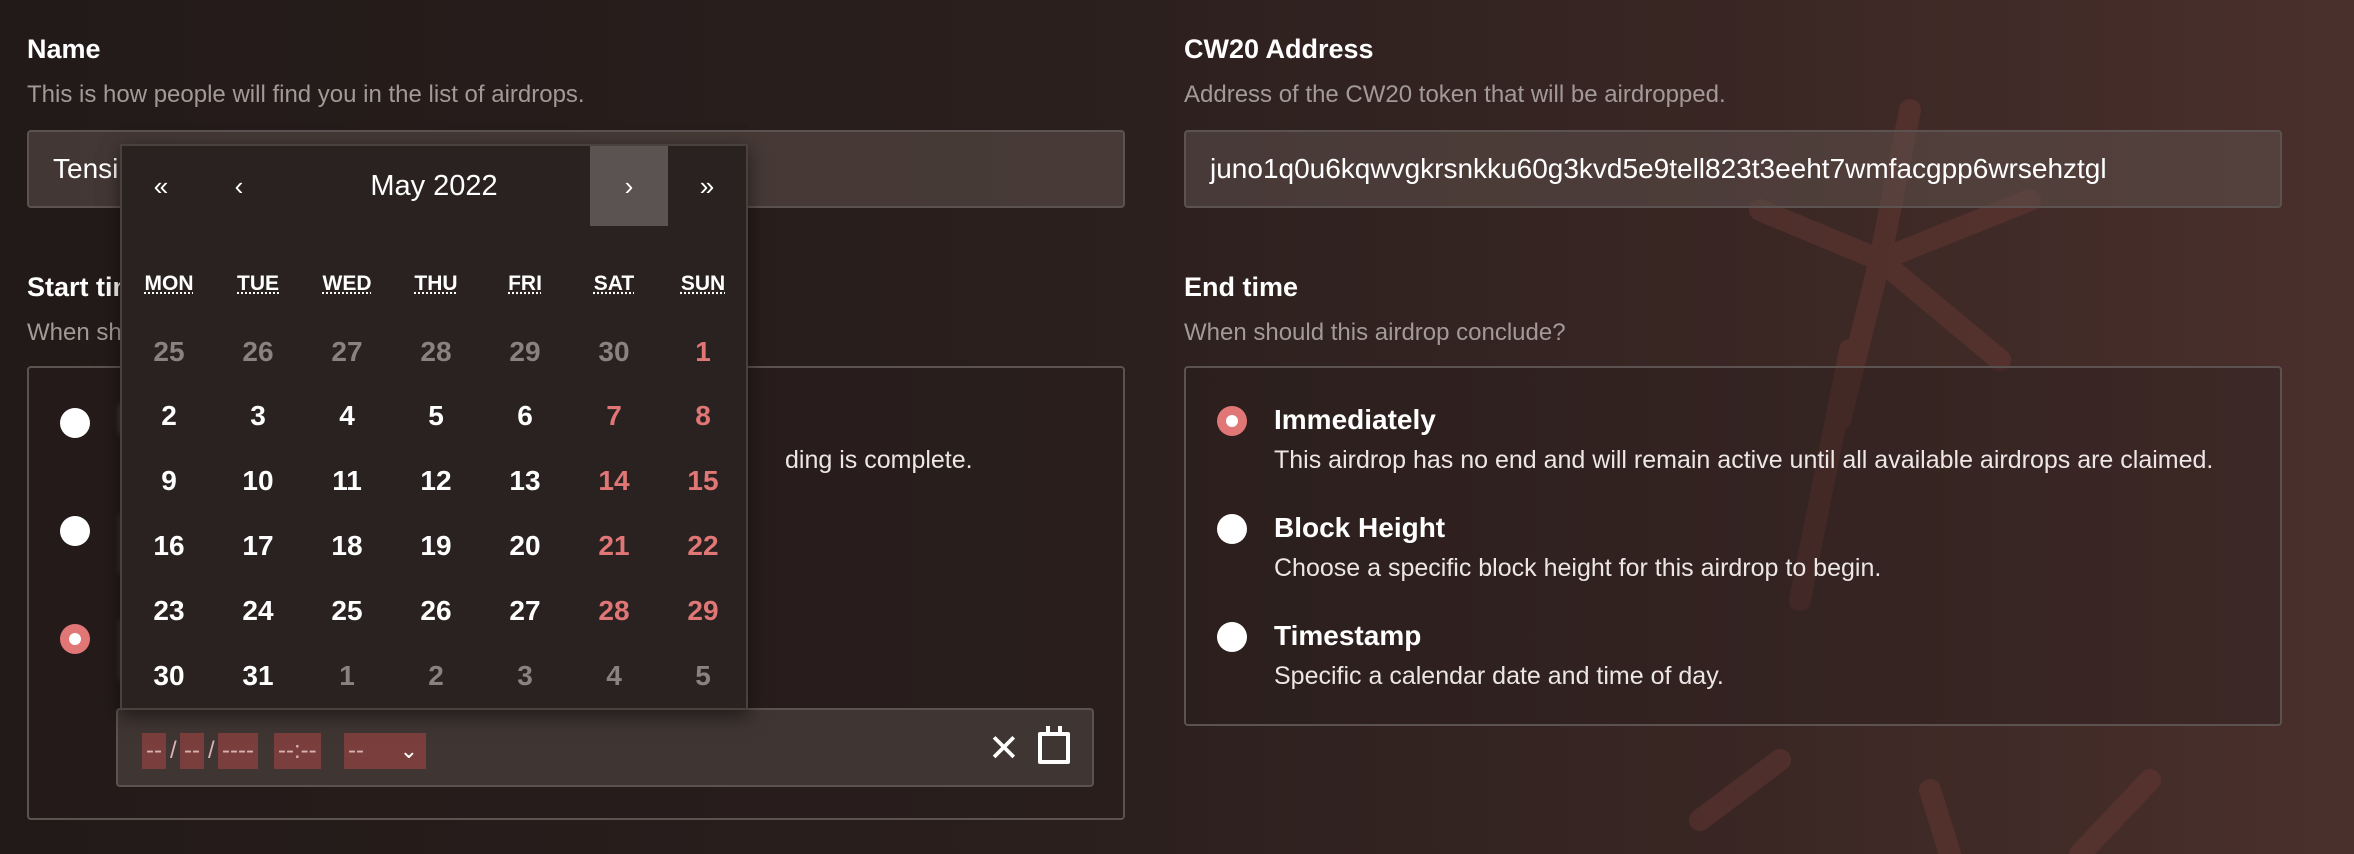 This screenshot has width=2354, height=854. Describe the element at coordinates (525, 546) in the screenshot. I see `calendar-day: 20` at that location.